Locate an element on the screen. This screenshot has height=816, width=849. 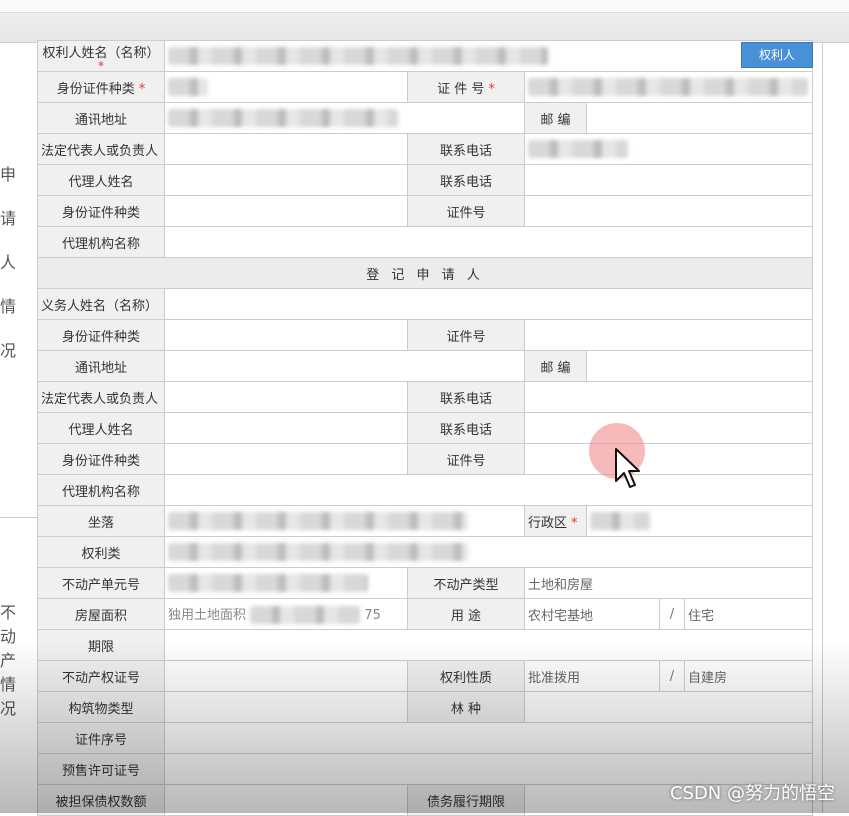
postcode-label: 邮 编 is located at coordinates (555, 118).